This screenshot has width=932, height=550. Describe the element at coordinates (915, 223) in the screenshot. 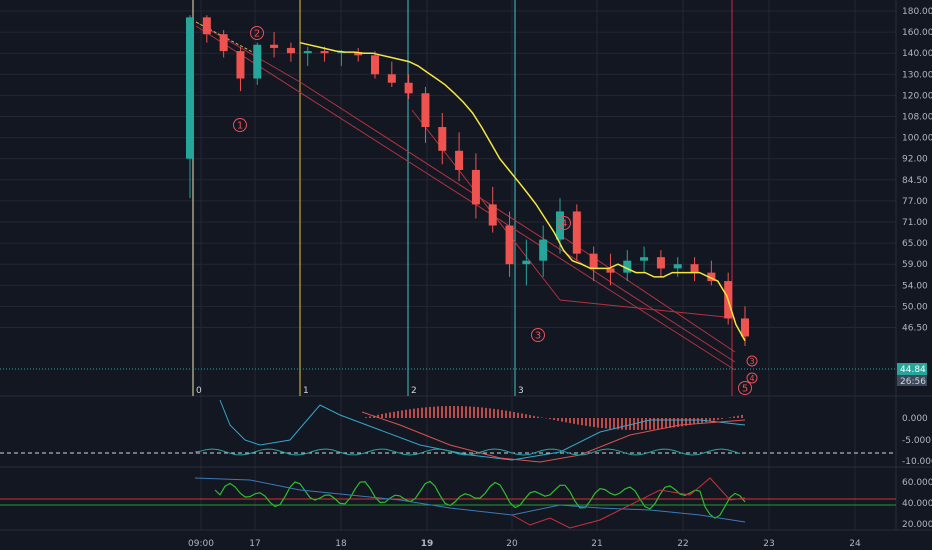

I see `price-tick-label: 71.00` at that location.